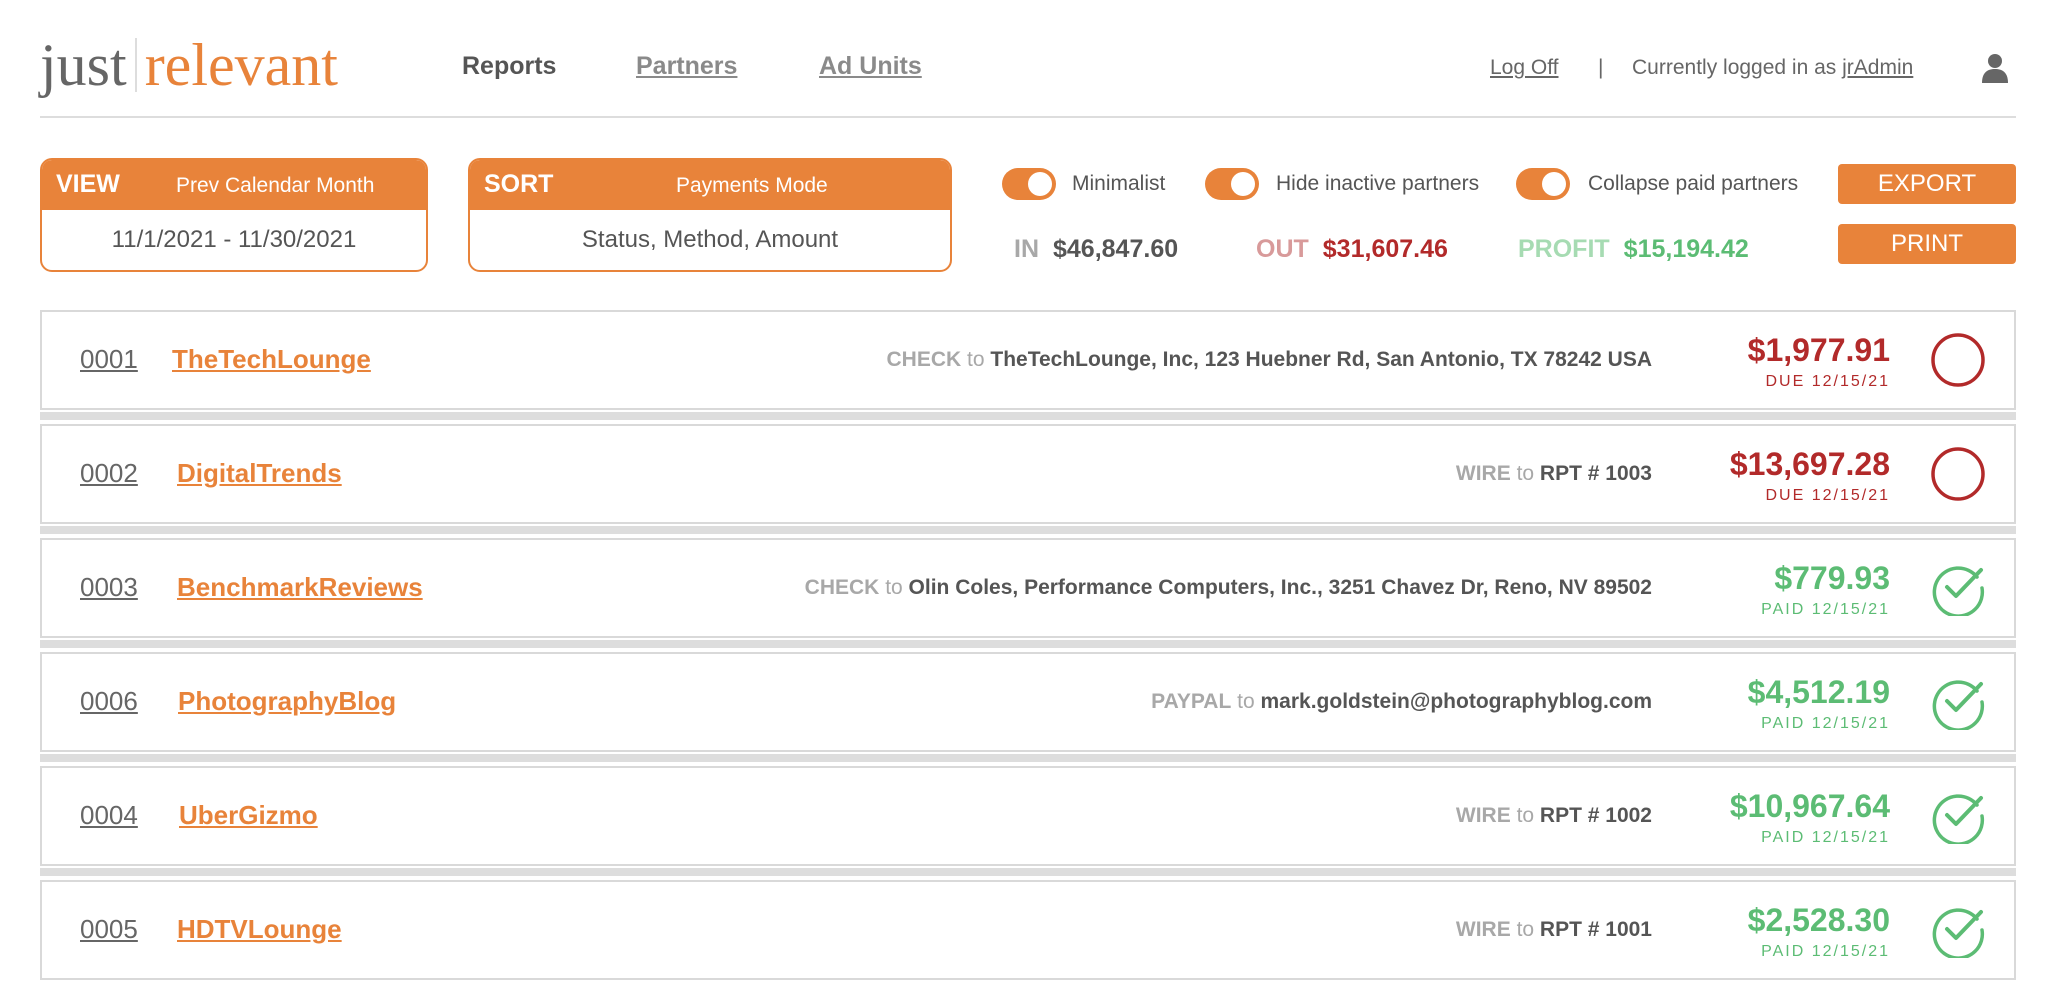 The image size is (2048, 1000). Describe the element at coordinates (1119, 183) in the screenshot. I see `toggle-minimalist-label: Minimalist` at that location.